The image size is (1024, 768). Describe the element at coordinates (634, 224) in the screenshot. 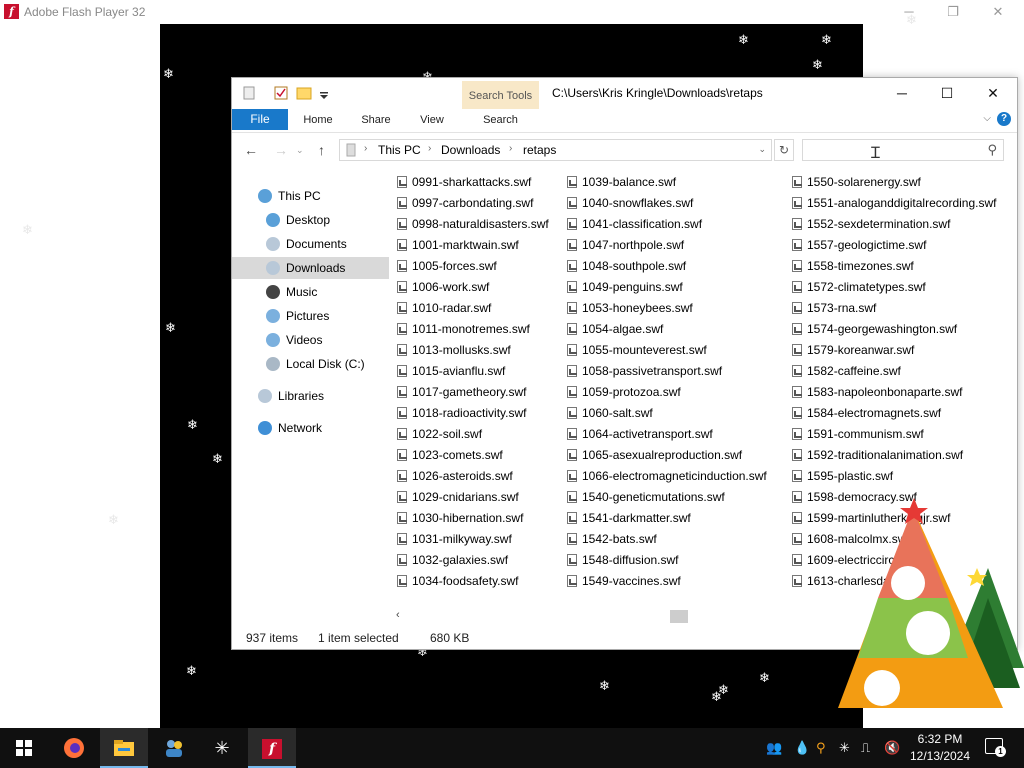

I see `file-item: 1041-classification.swf` at that location.